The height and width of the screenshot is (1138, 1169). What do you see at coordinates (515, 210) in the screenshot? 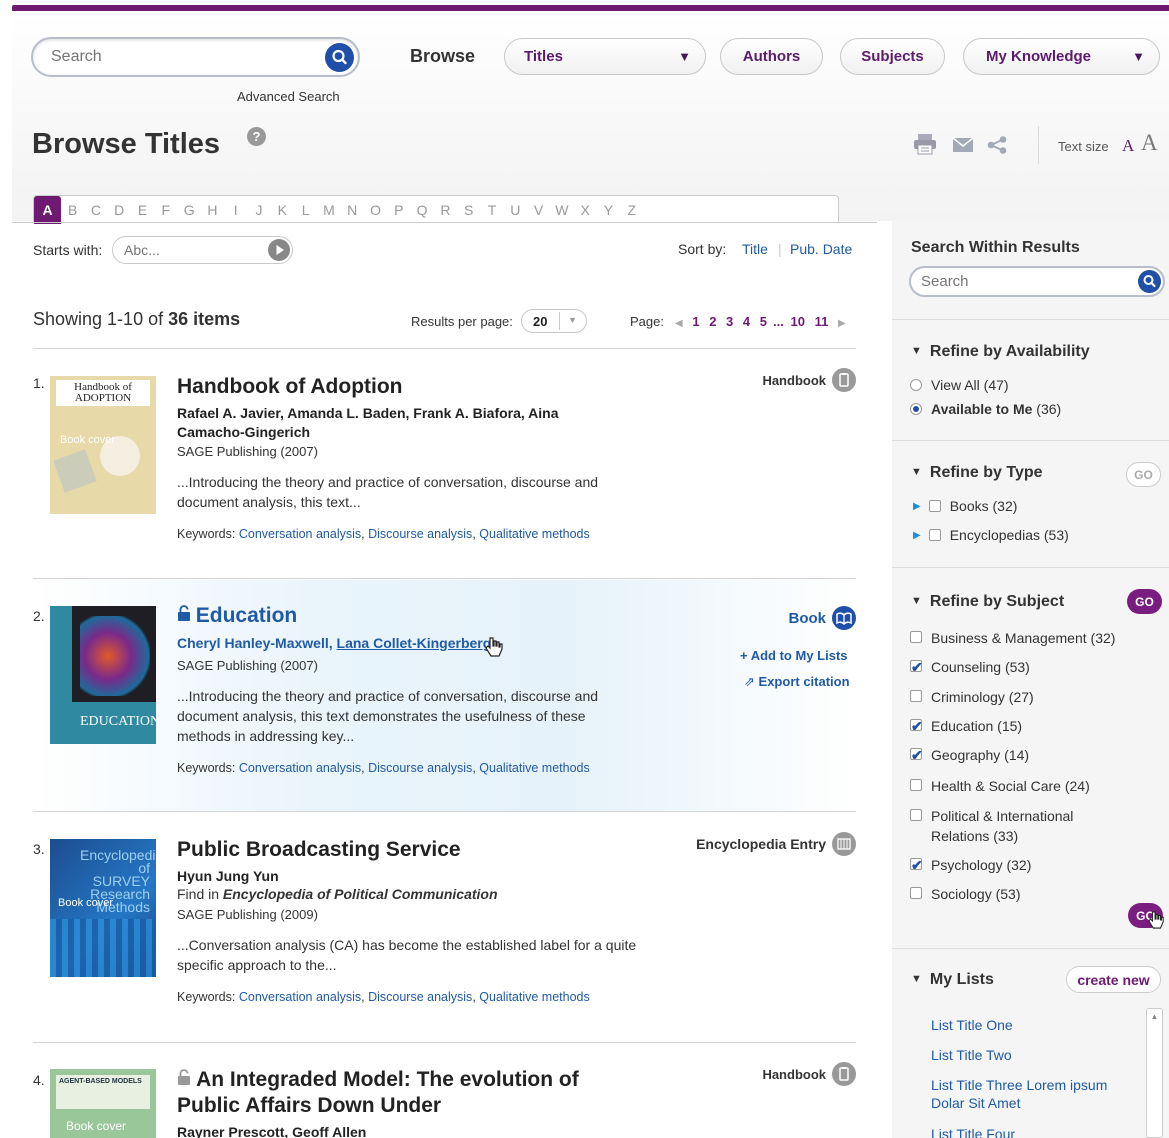
I see `alphabet-letter-u: U` at bounding box center [515, 210].